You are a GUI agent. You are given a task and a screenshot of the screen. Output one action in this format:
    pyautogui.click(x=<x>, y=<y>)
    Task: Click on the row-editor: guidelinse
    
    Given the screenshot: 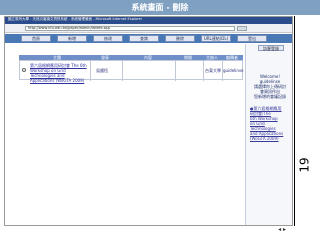 What is the action you would take?
    pyautogui.click(x=233, y=70)
    